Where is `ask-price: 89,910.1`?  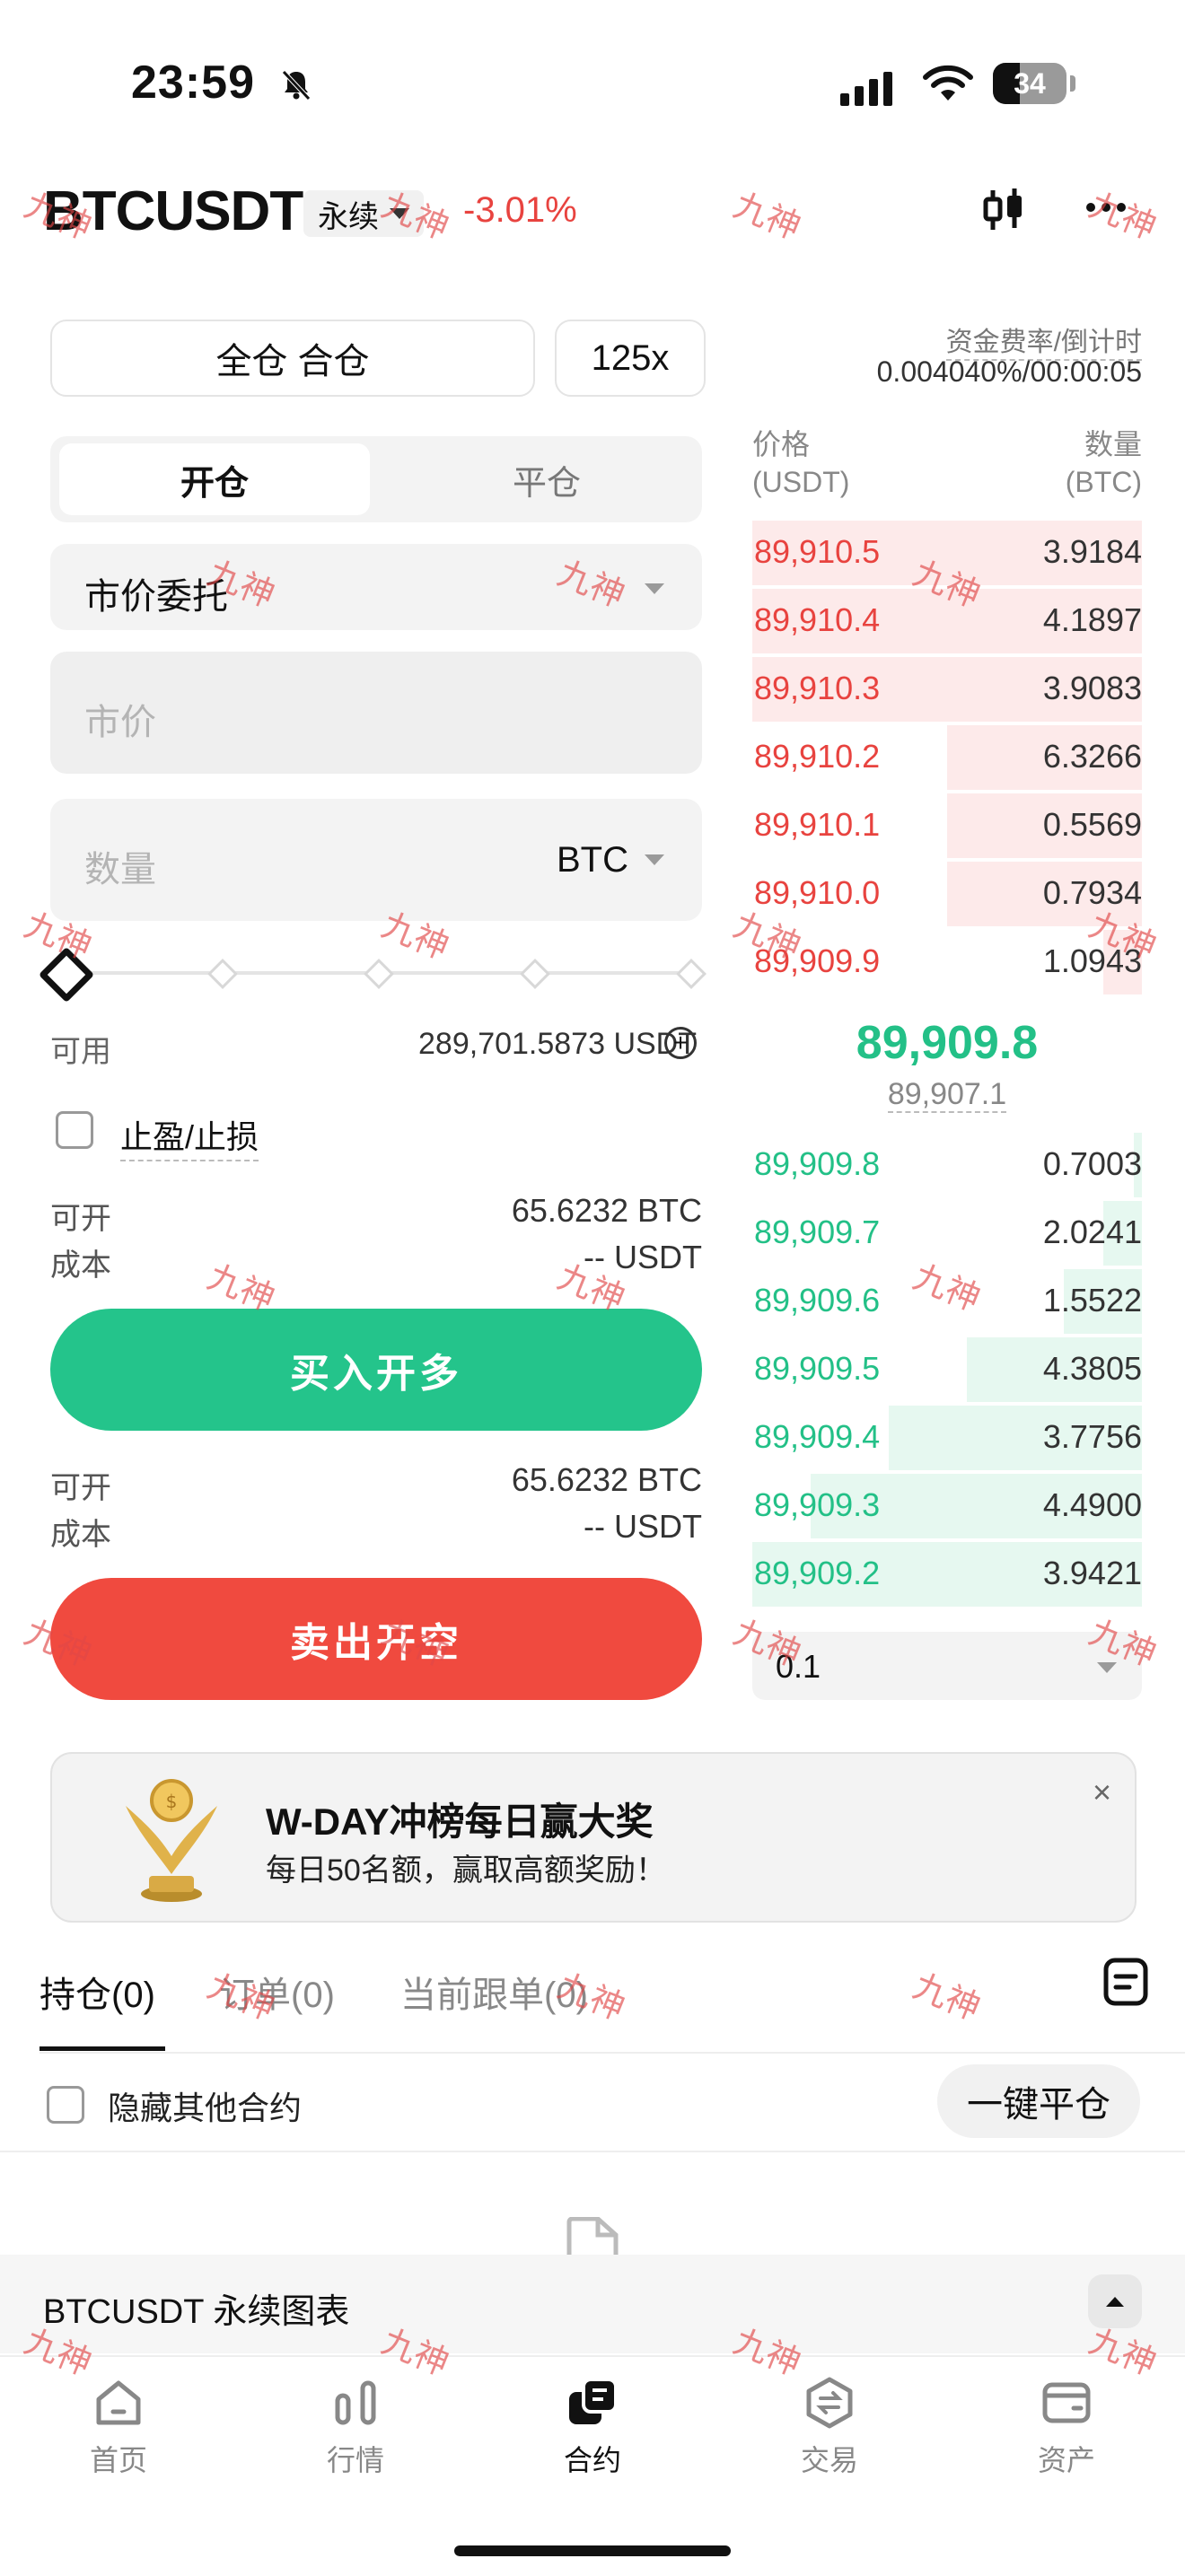
ask-price: 89,910.1 is located at coordinates (817, 824).